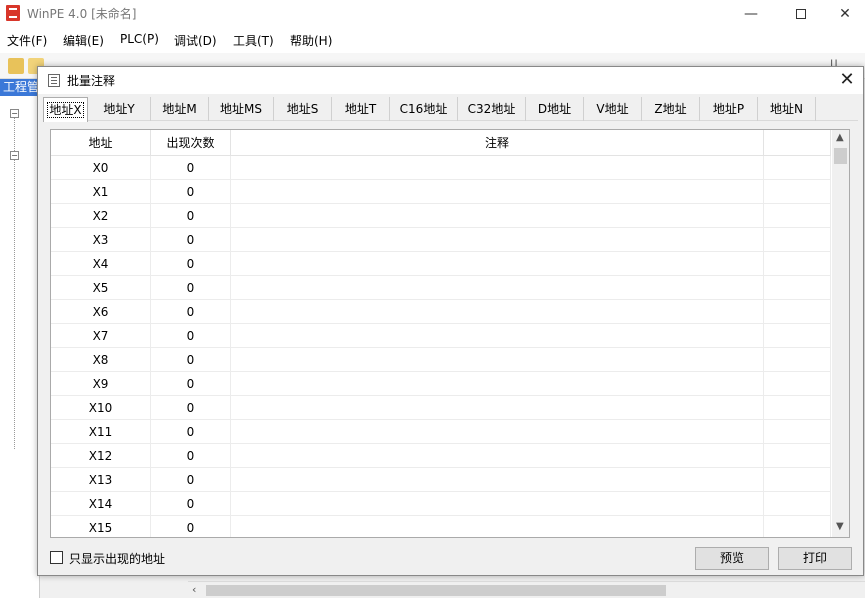  I want to click on table-row: X7 0, so click(441, 336).